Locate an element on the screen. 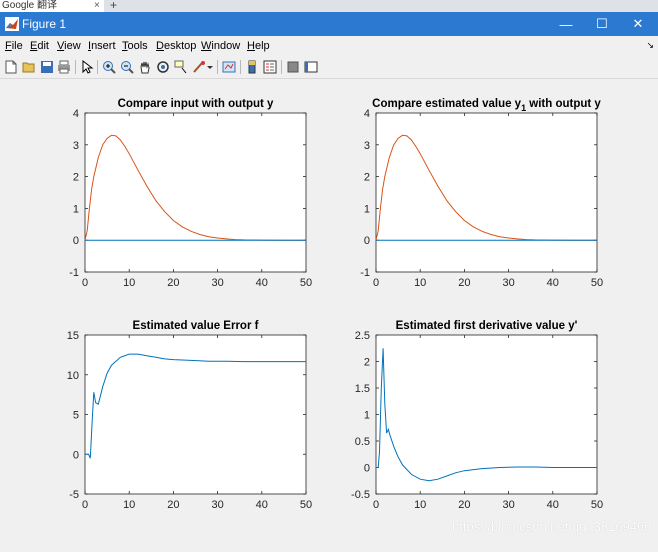 This screenshot has width=658, height=552. open-file-icon is located at coordinates (29, 67).